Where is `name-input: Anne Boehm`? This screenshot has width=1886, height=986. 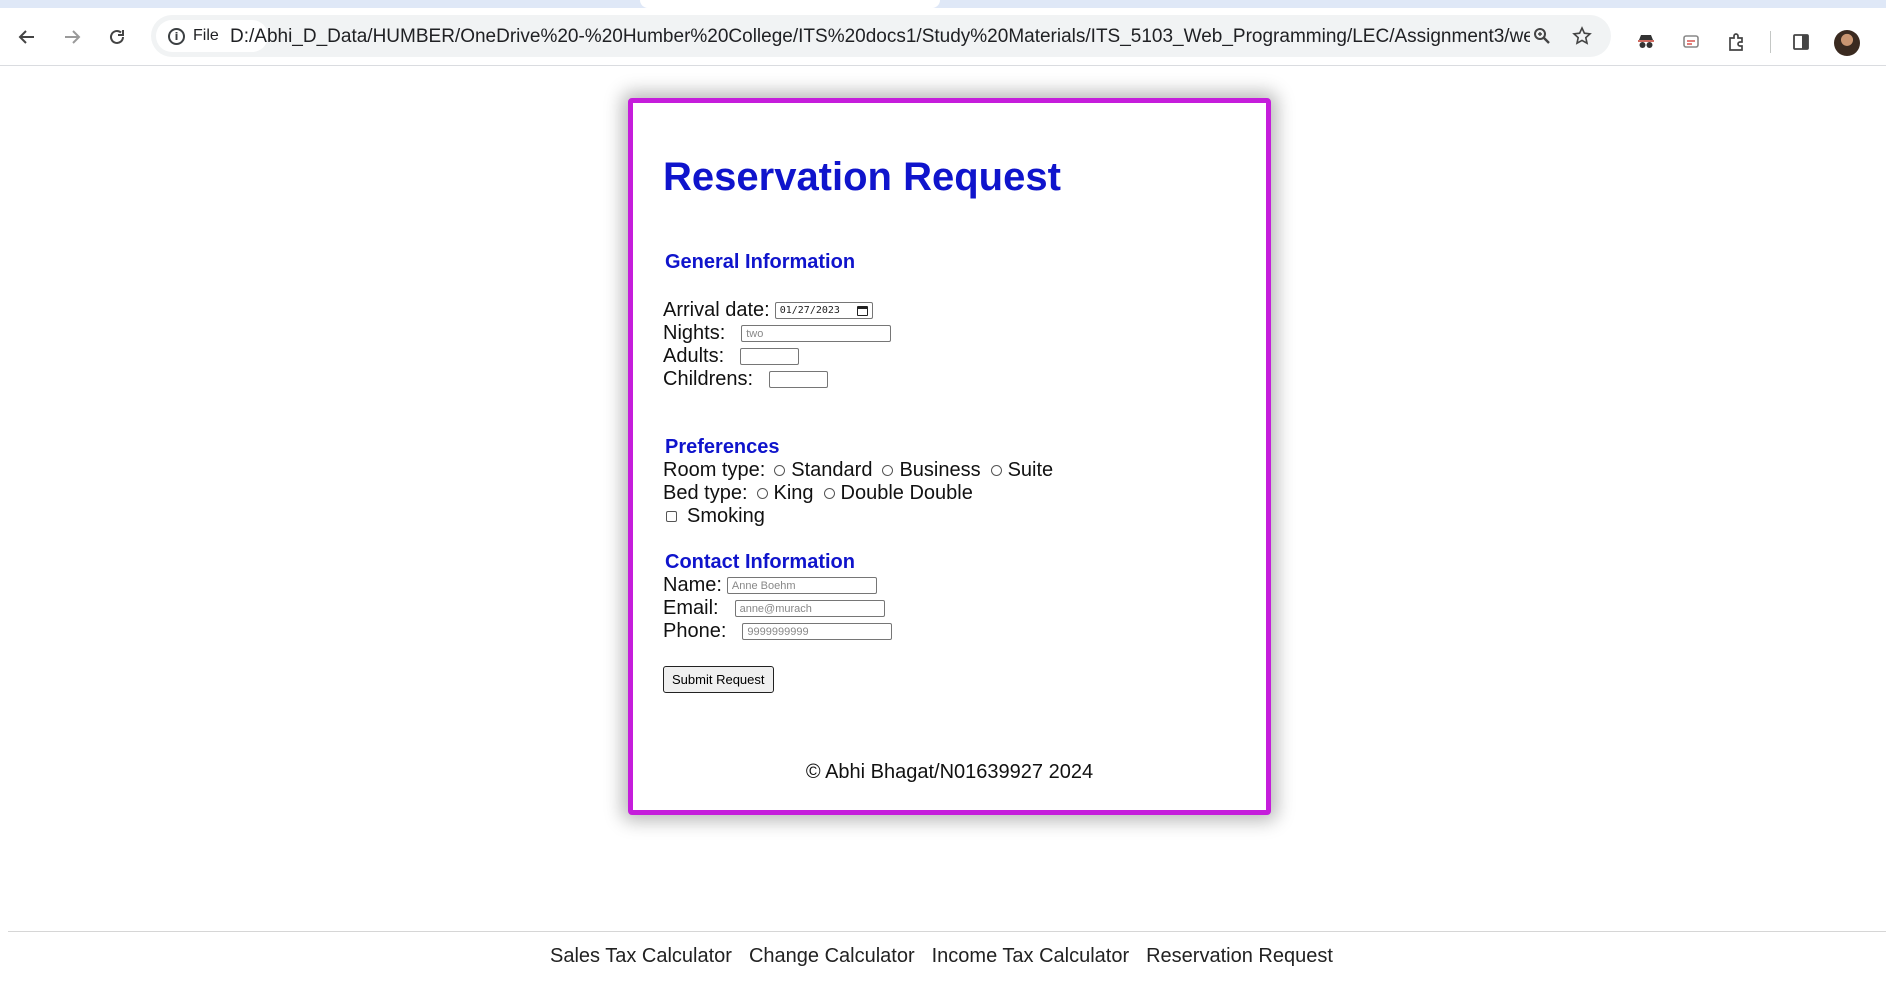
name-input: Anne Boehm is located at coordinates (801, 585).